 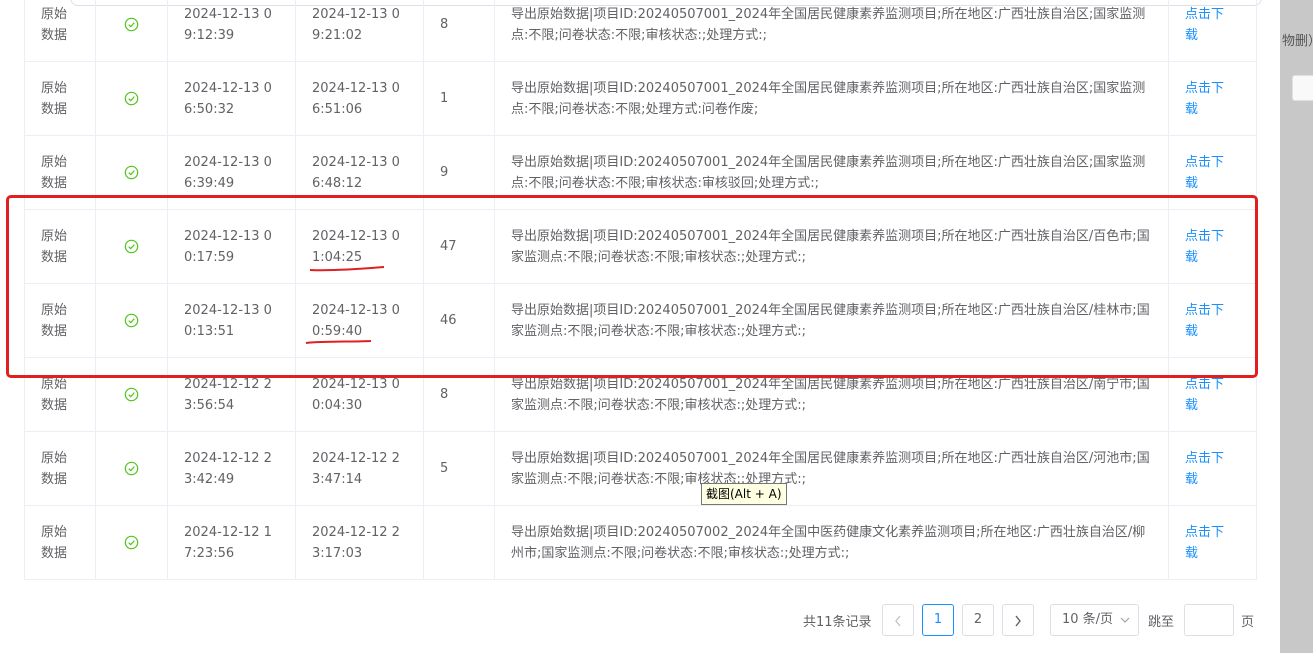 What do you see at coordinates (1209, 620) in the screenshot?
I see `jump-page-input` at bounding box center [1209, 620].